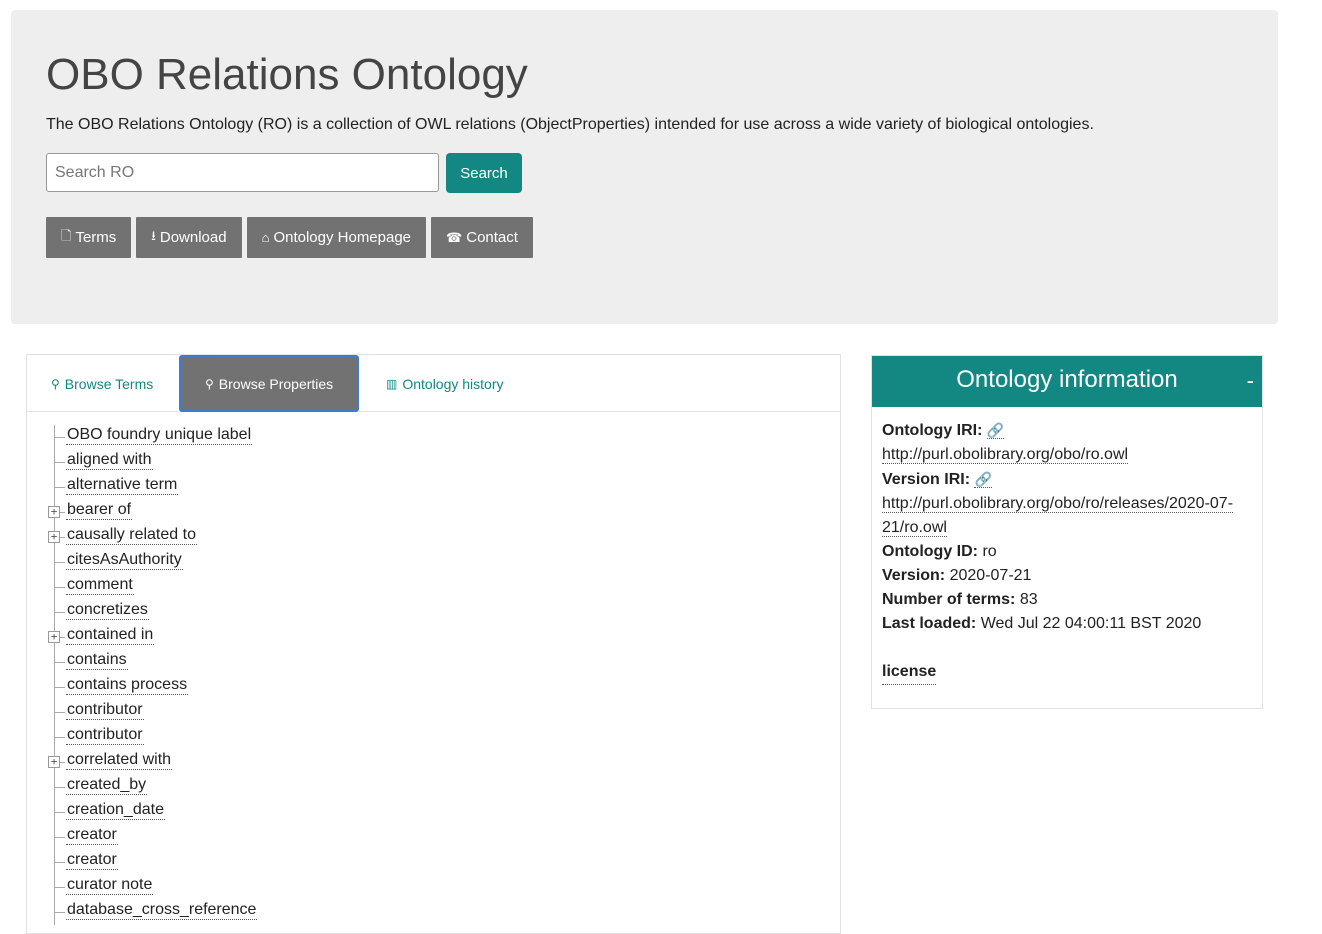 This screenshot has height=934, width=1322. I want to click on tree-item-label: bearer of, so click(99, 510).